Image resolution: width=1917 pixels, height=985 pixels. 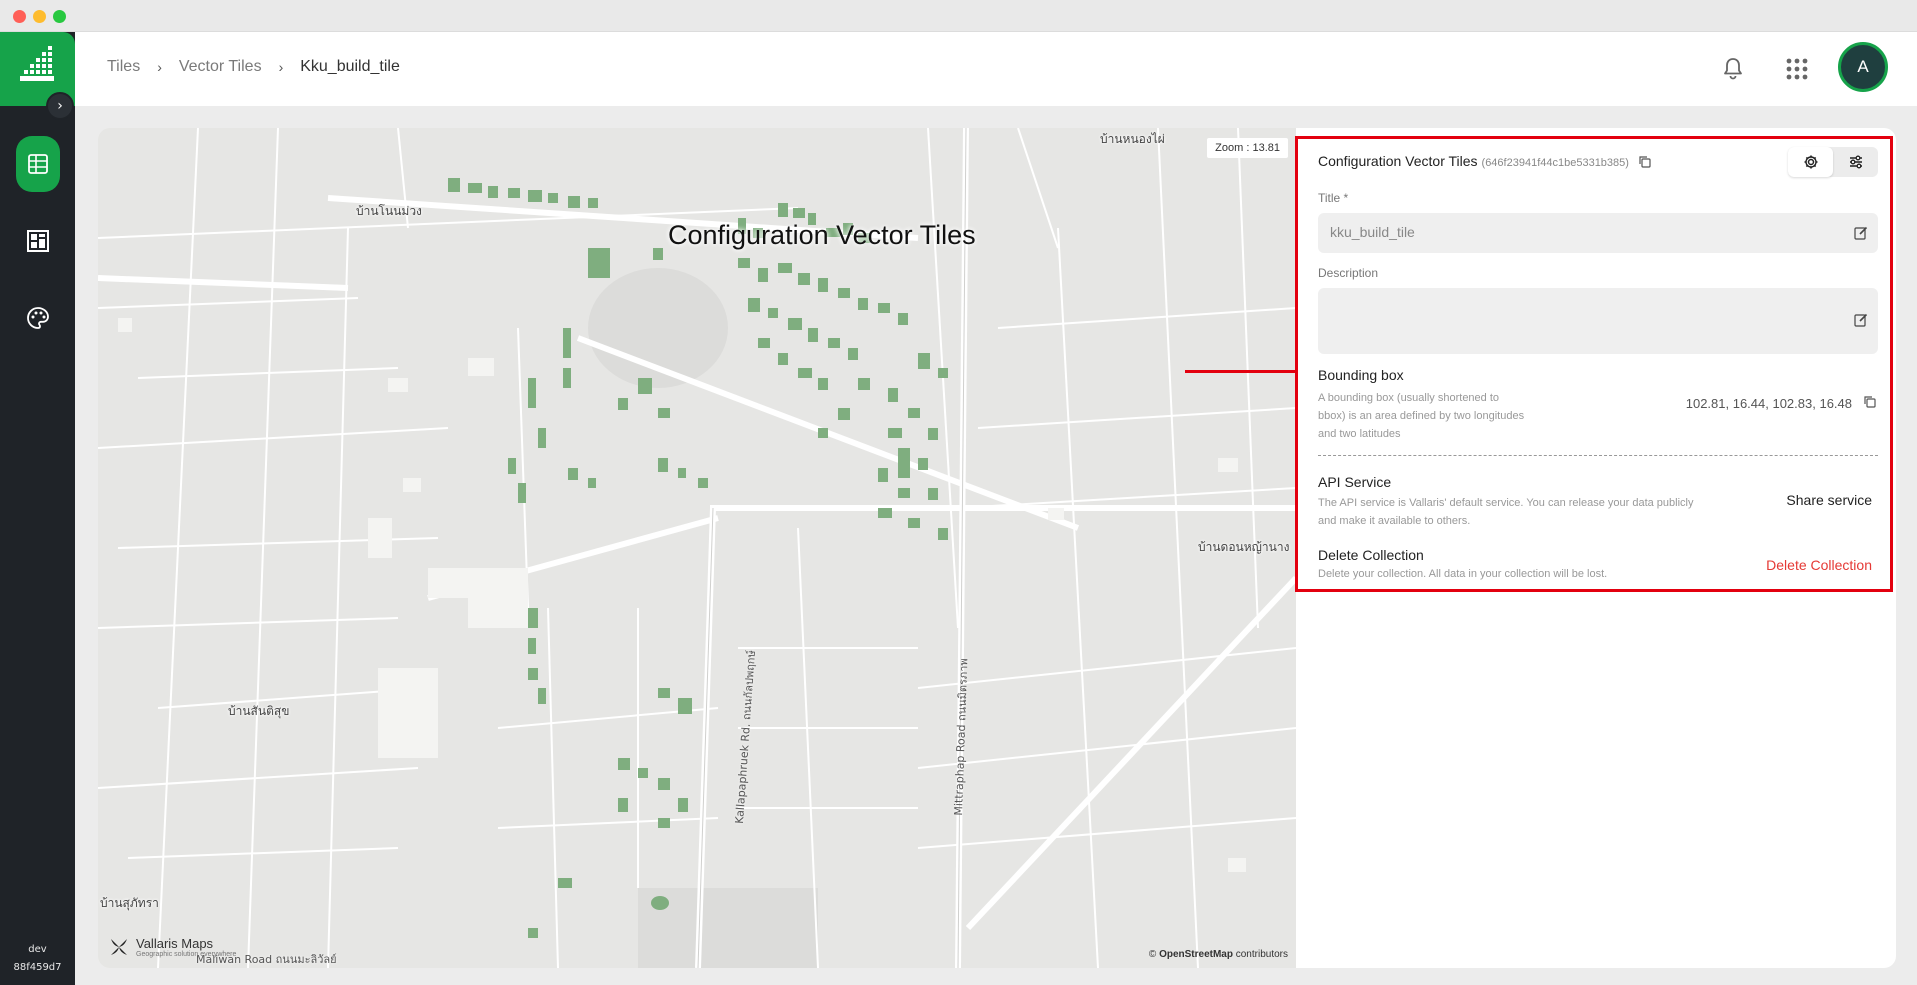 What do you see at coordinates (37, 967) in the screenshot?
I see `build-hash-label: 88f459d7` at bounding box center [37, 967].